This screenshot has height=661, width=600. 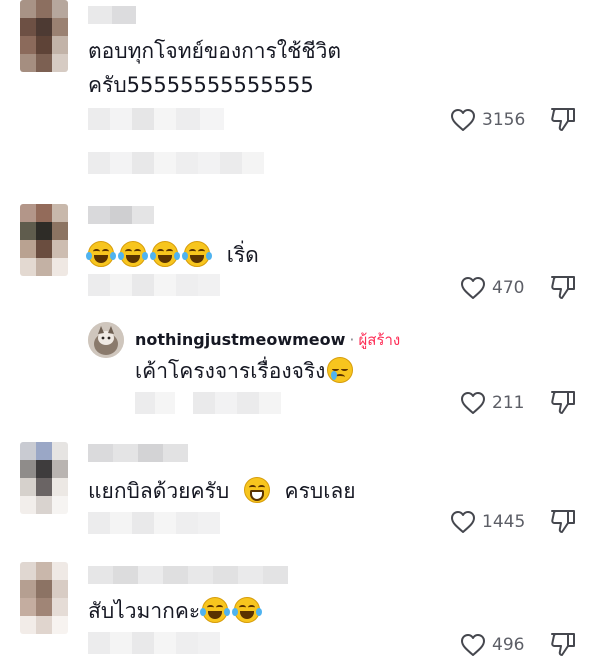 What do you see at coordinates (320, 491) in the screenshot?
I see `comment-text-value: ครบเลย` at bounding box center [320, 491].